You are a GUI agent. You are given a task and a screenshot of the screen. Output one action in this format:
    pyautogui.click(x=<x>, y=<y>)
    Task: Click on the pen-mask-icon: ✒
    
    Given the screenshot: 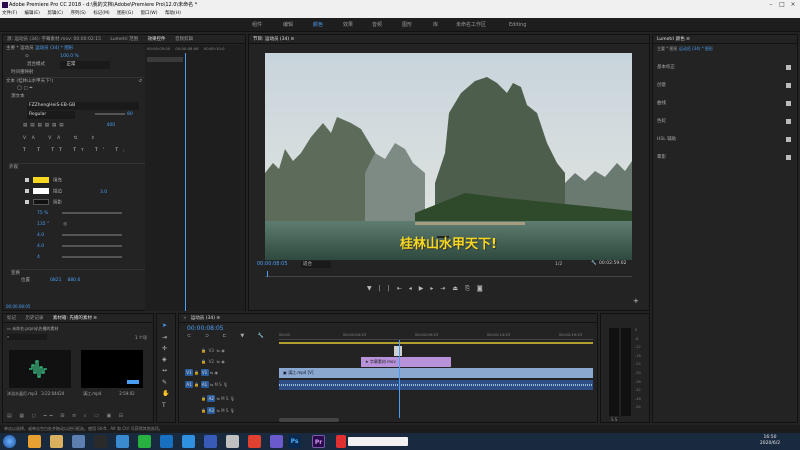 What is the action you would take?
    pyautogui.click(x=31, y=89)
    